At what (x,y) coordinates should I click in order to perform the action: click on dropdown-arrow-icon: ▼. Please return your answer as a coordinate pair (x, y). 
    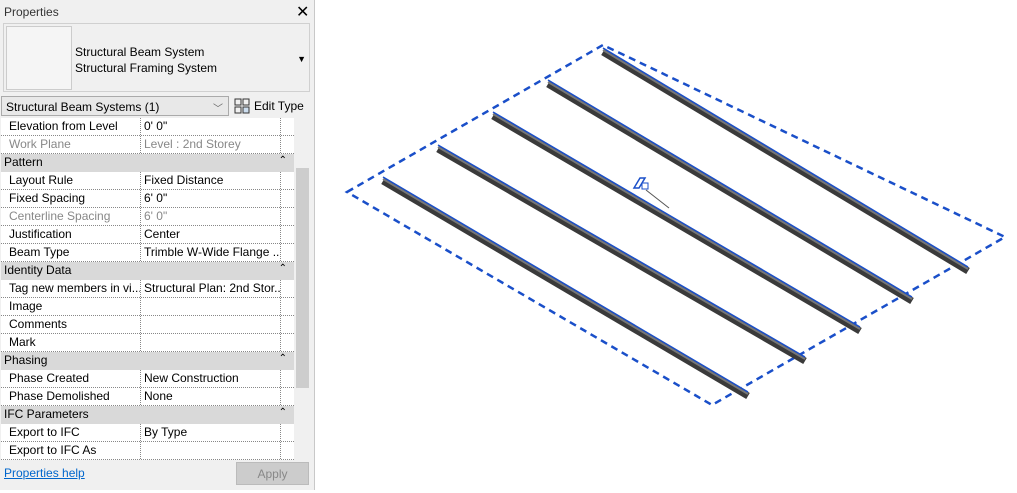
    Looking at the image, I should click on (301, 59).